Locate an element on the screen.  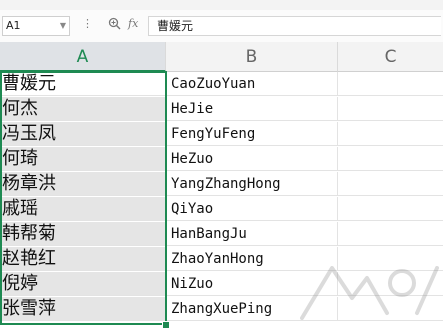
magnifier-zoom-icon is located at coordinates (114, 23).